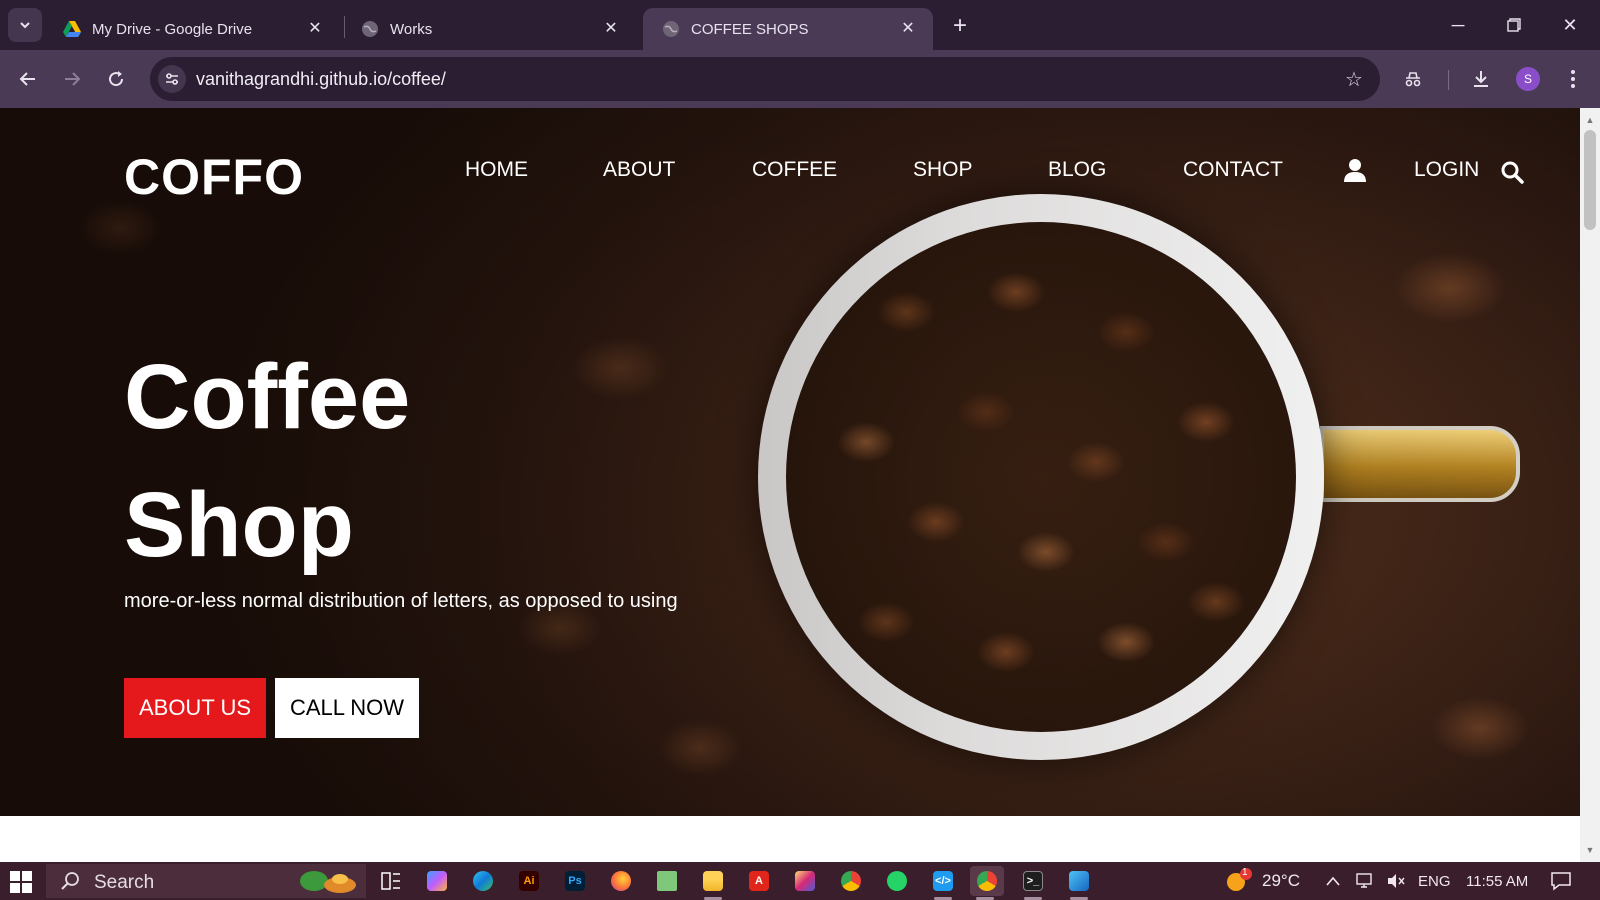 The image size is (1600, 900). Describe the element at coordinates (124, 882) in the screenshot. I see `taskbar-search-placeholder: Search` at that location.